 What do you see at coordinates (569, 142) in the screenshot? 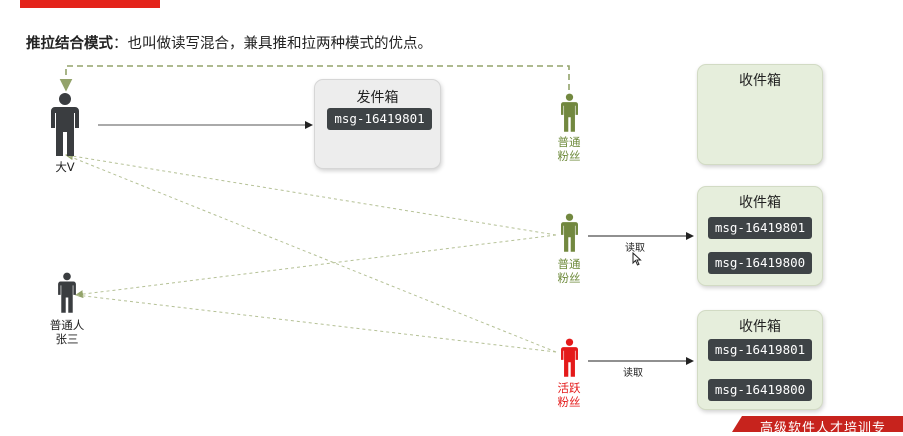
I see `fan-top-label-line1: 普通` at bounding box center [569, 142].